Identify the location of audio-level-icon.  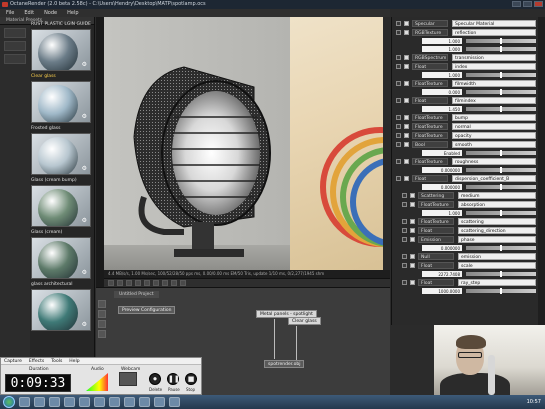
(97, 382).